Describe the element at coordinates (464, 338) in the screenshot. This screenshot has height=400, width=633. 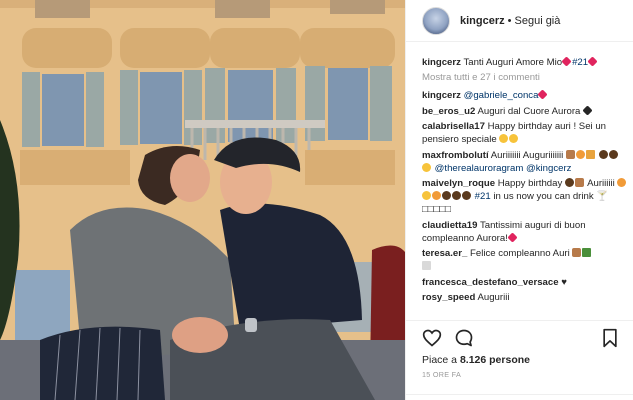
I see `comment-icon` at that location.